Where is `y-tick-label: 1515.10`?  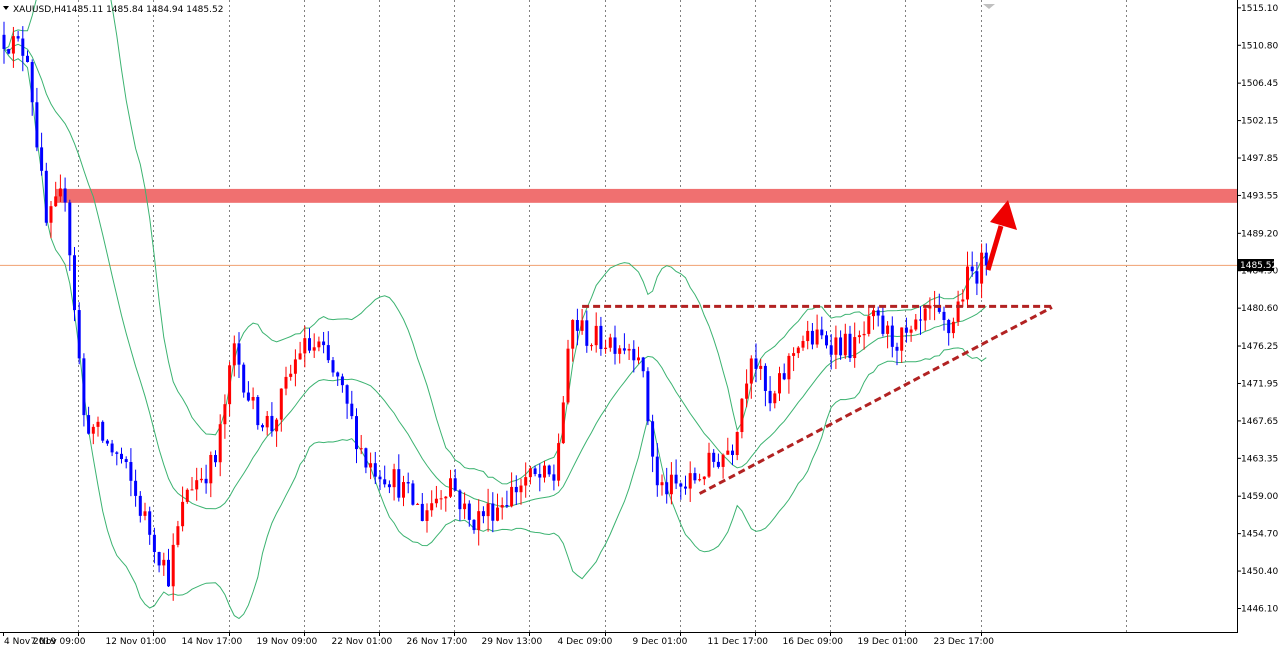 y-tick-label: 1515.10 is located at coordinates (1259, 9).